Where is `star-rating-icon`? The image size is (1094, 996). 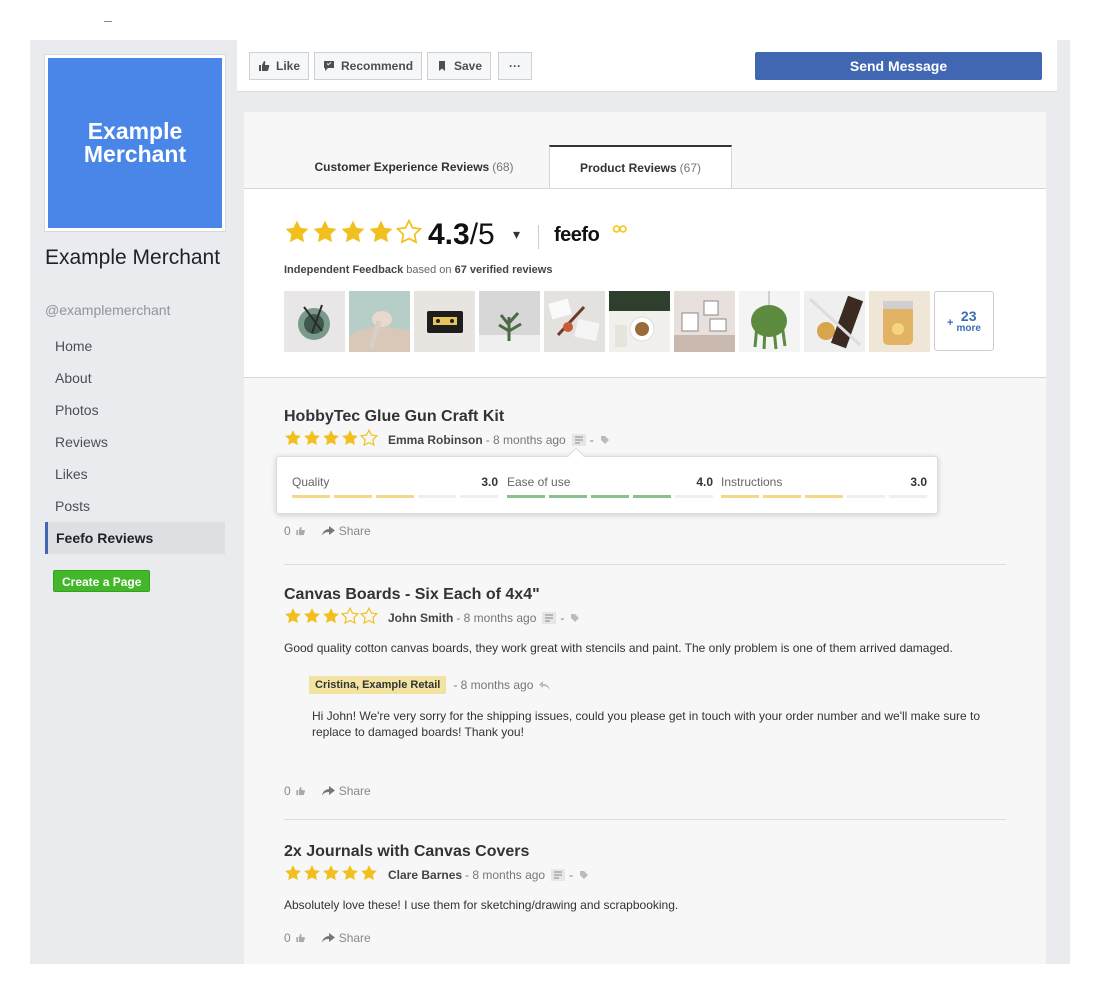 star-rating-icon is located at coordinates (332, 437).